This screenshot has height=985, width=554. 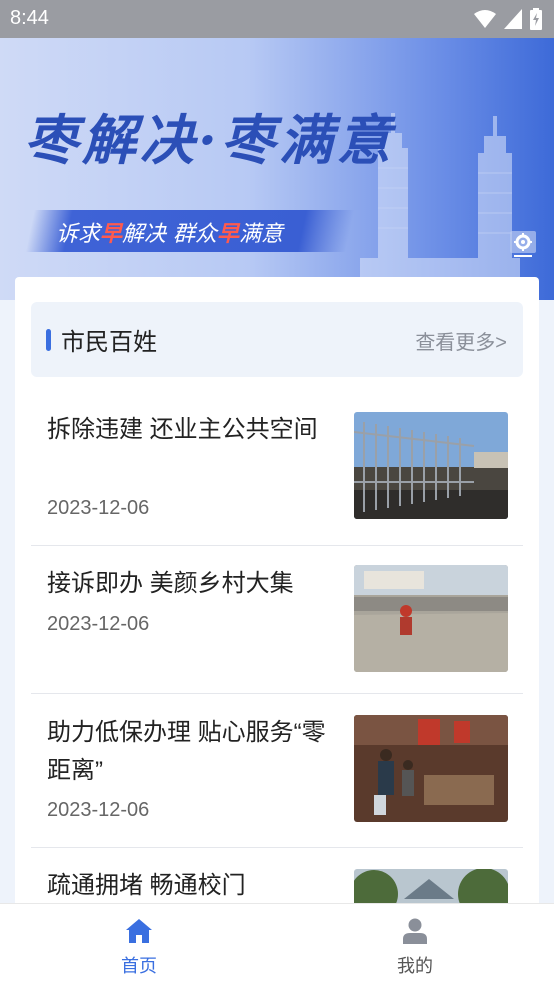 What do you see at coordinates (261, 234) in the screenshot?
I see `ribbon-text-part3: 满意` at bounding box center [261, 234].